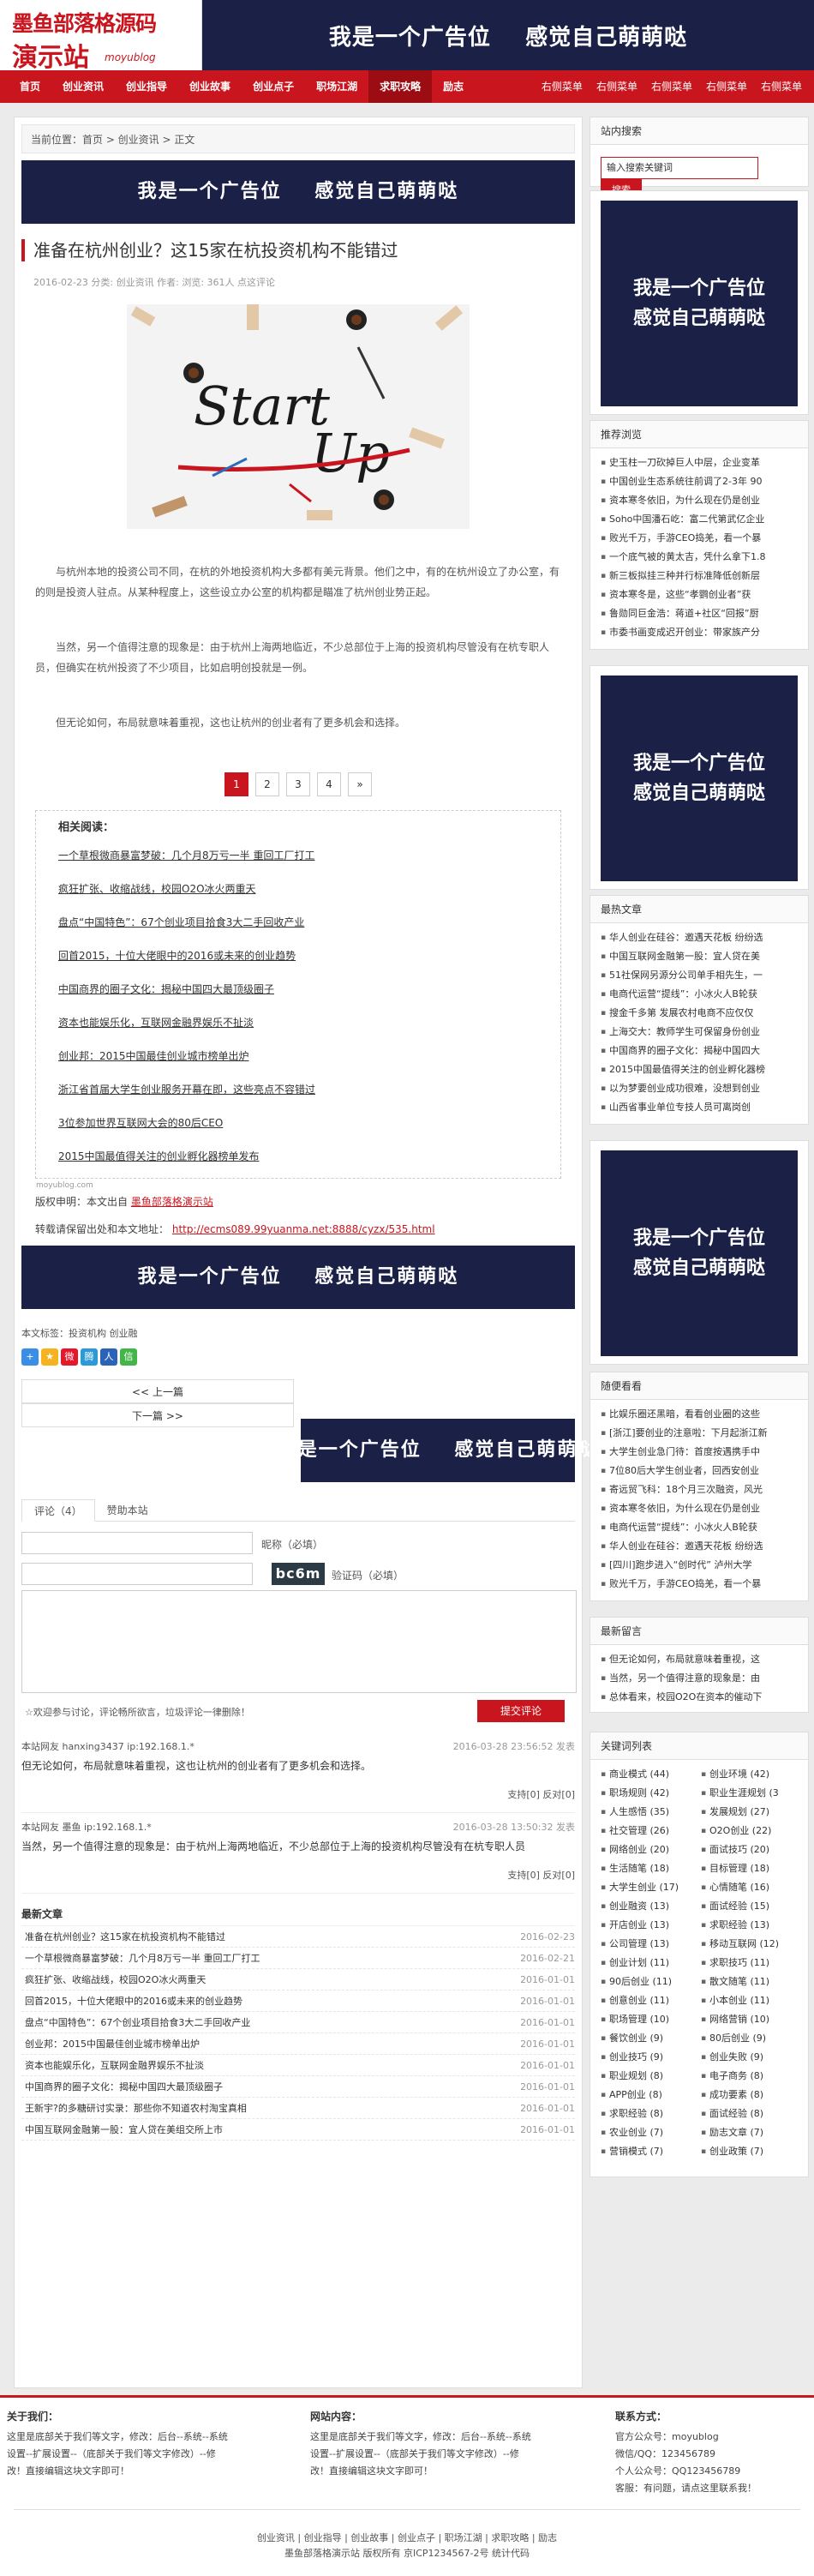 The height and width of the screenshot is (2576, 814). Describe the element at coordinates (751, 1906) in the screenshot. I see `keyword-link: 面试经验 (15)` at that location.